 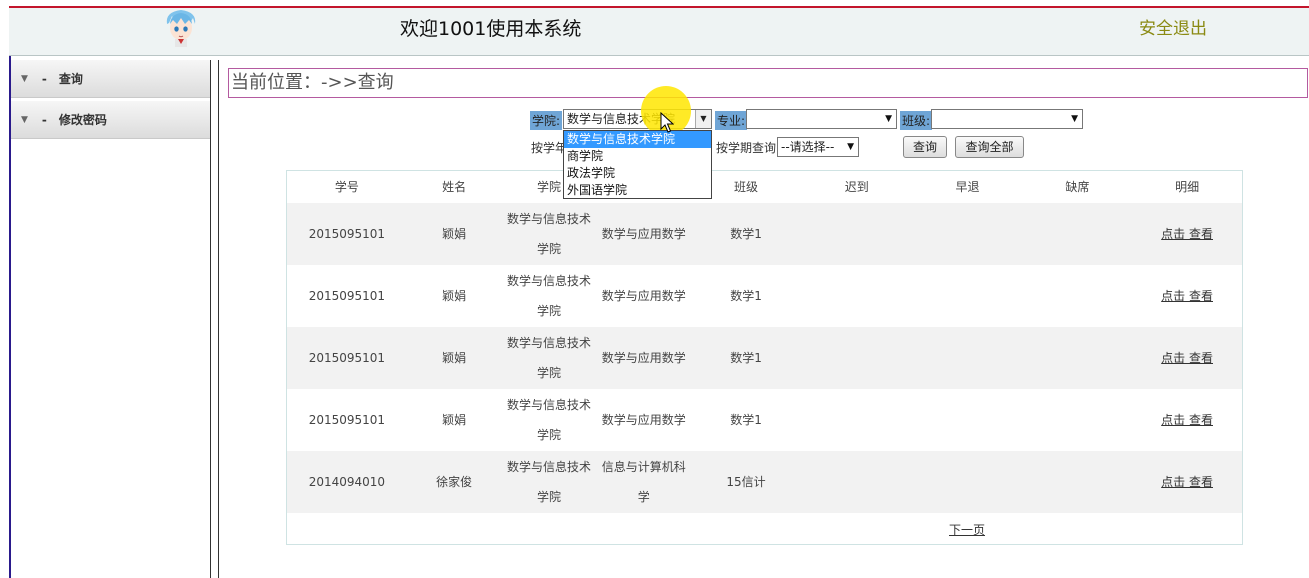 I want to click on term-select-value: --请选择--, so click(x=808, y=147).